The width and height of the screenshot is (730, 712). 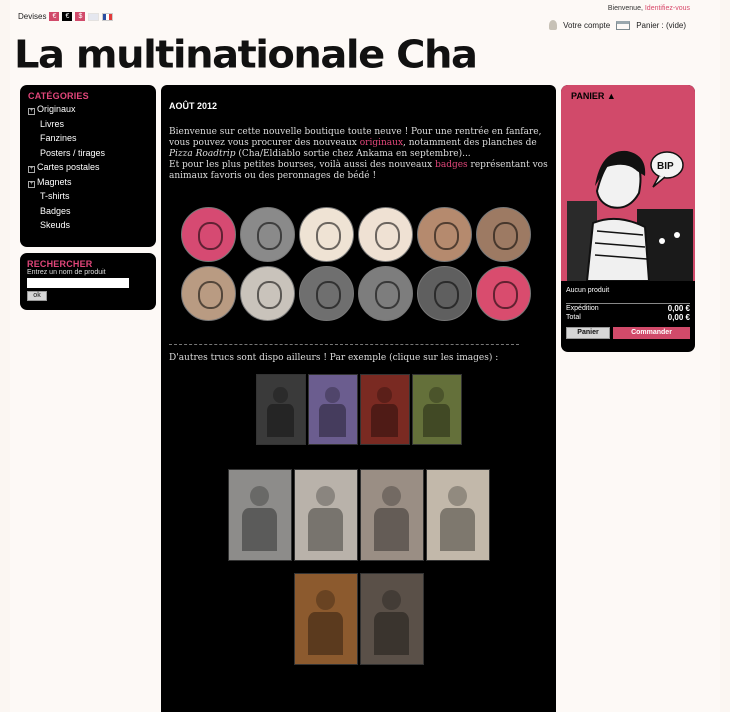 What do you see at coordinates (108, 16) in the screenshot?
I see `flag-fr-icon` at bounding box center [108, 16].